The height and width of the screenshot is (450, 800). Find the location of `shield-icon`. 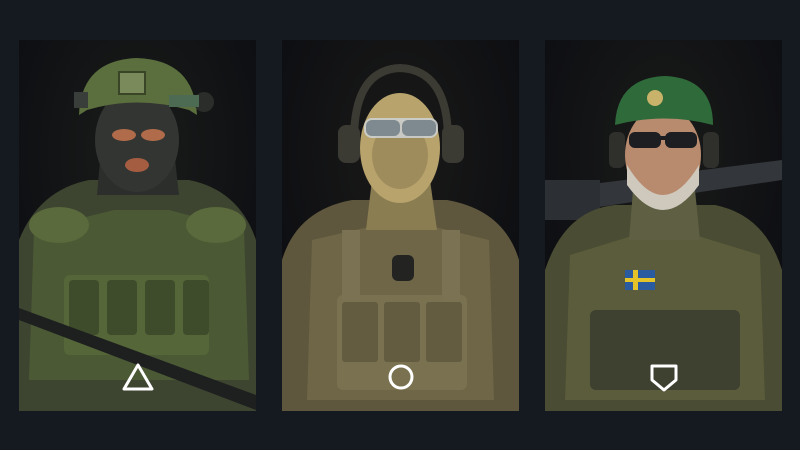

shield-icon is located at coordinates (664, 377).